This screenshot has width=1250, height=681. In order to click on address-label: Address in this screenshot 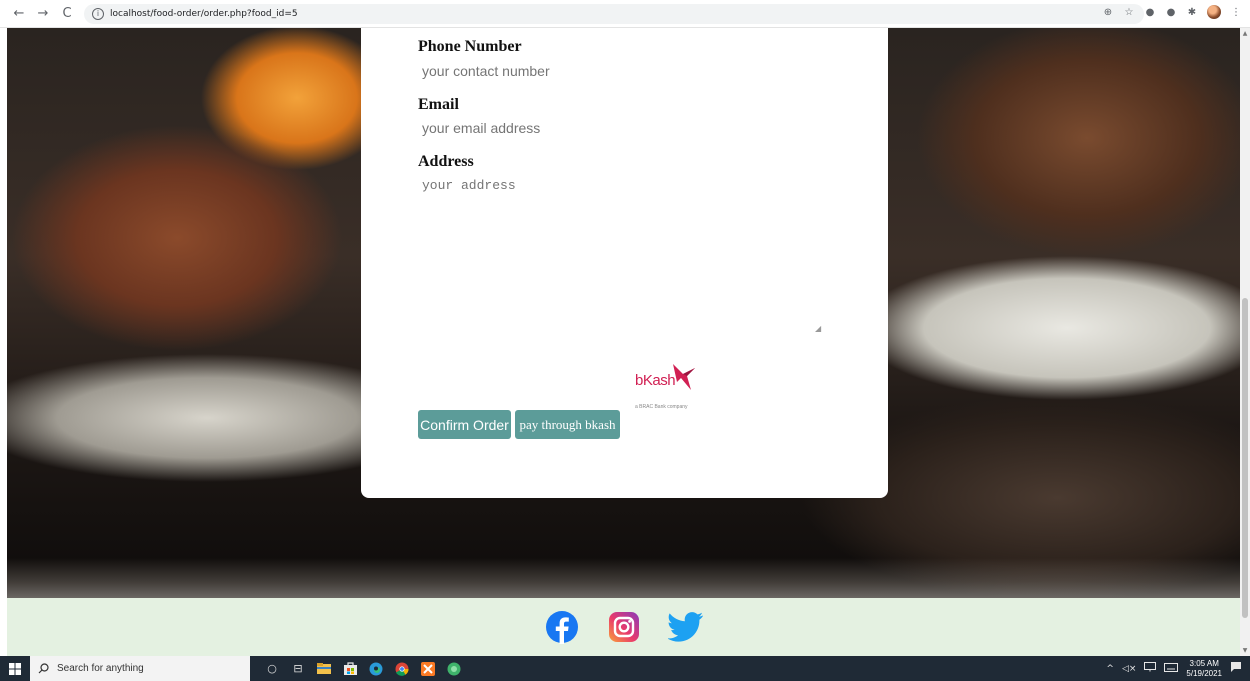, I will do `click(446, 161)`.